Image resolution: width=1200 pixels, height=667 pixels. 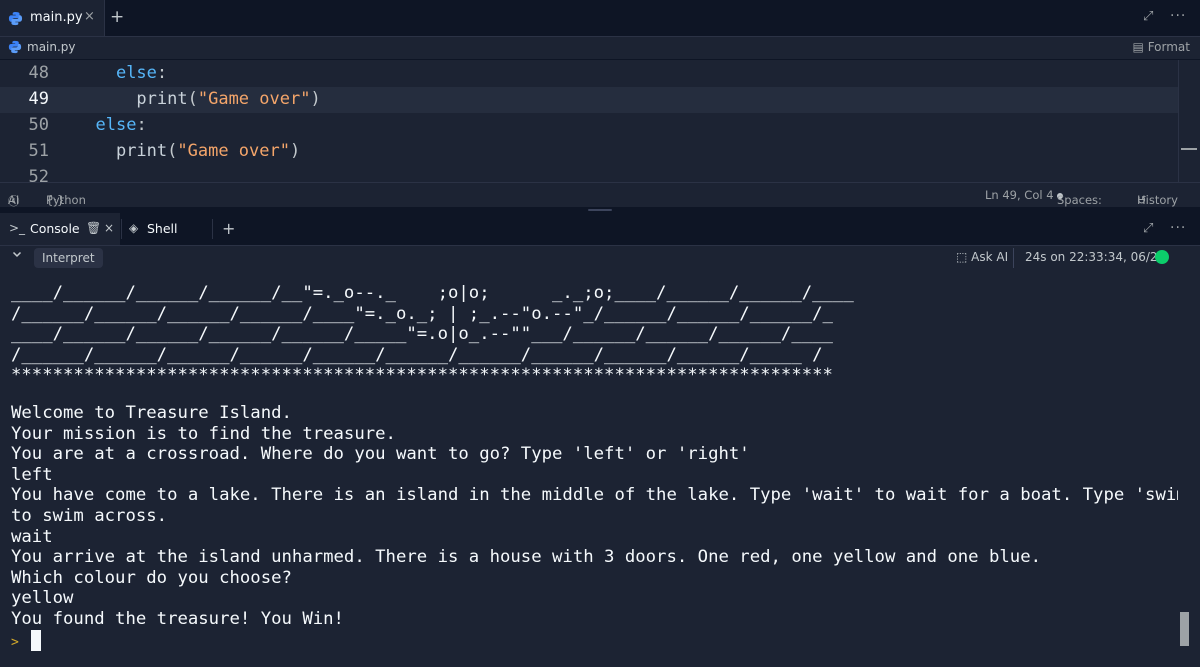 I want to click on ask-ai-icon: ⬚, so click(x=964, y=257).